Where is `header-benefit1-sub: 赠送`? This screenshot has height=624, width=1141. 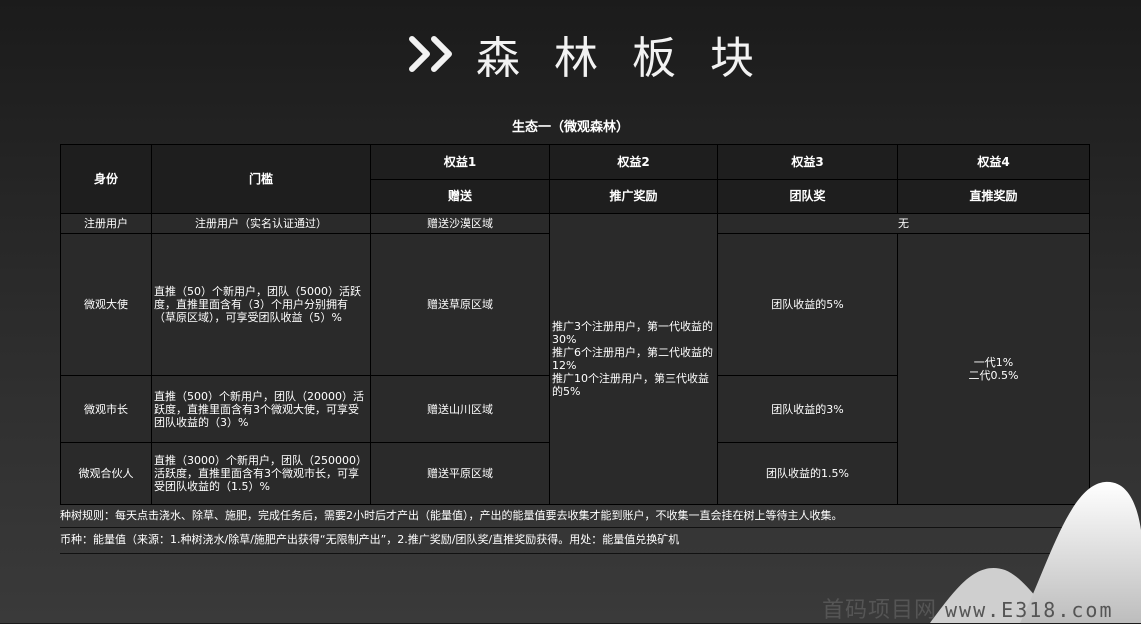 header-benefit1-sub: 赠送 is located at coordinates (460, 196).